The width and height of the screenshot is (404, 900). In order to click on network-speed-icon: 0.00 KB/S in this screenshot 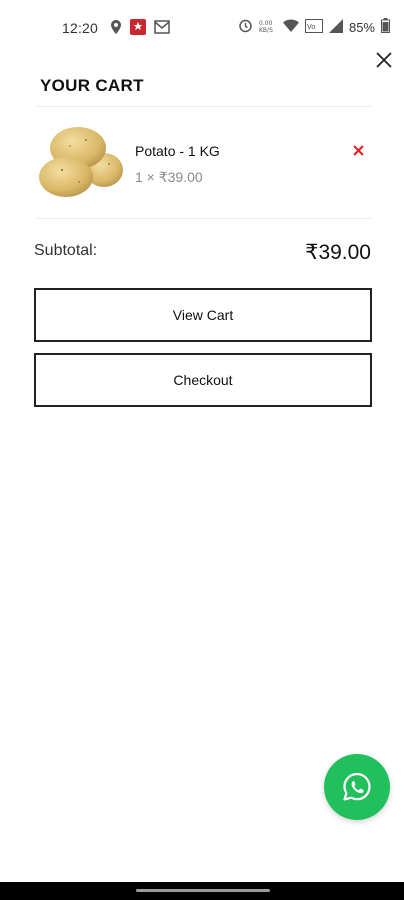, I will do `click(268, 27)`.